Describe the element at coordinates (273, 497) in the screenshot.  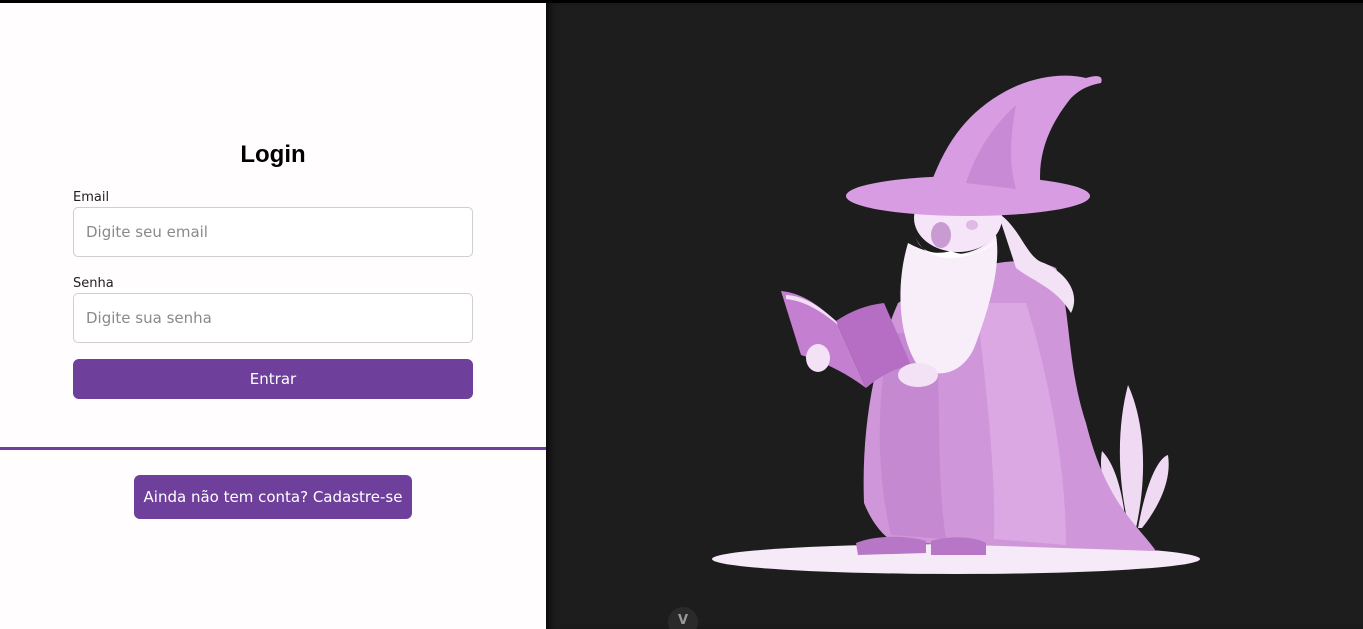
I see `signup-button: Ainda não tem conta? Cadastre-se` at that location.